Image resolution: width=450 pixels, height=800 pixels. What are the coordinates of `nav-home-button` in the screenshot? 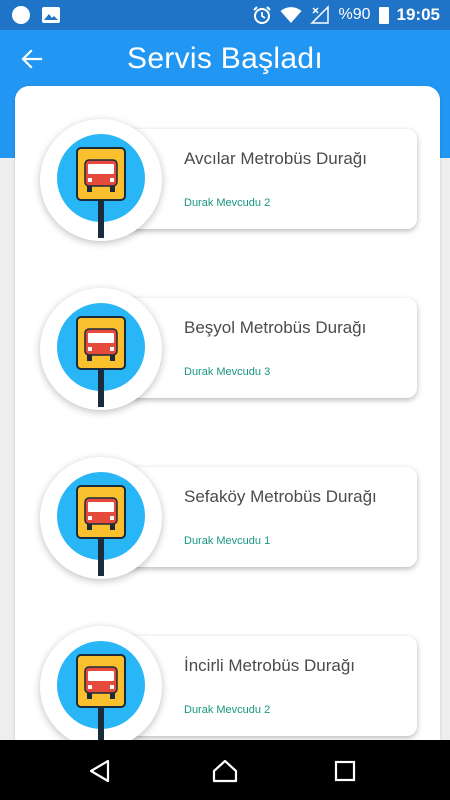 It's located at (225, 771).